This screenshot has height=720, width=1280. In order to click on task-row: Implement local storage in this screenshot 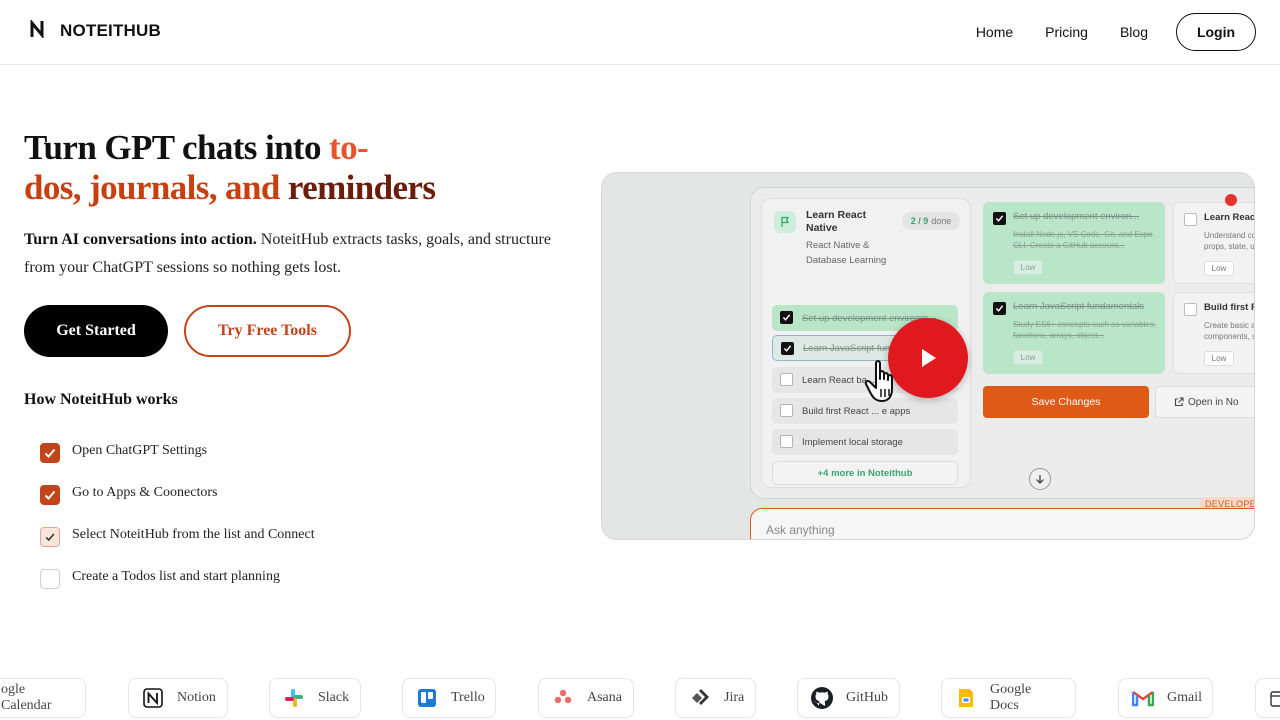, I will do `click(865, 442)`.